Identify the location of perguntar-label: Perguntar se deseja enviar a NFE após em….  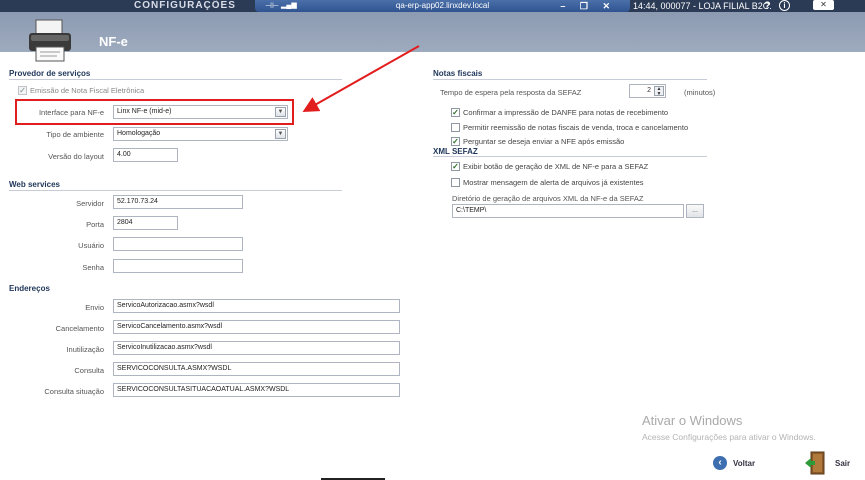
(544, 141).